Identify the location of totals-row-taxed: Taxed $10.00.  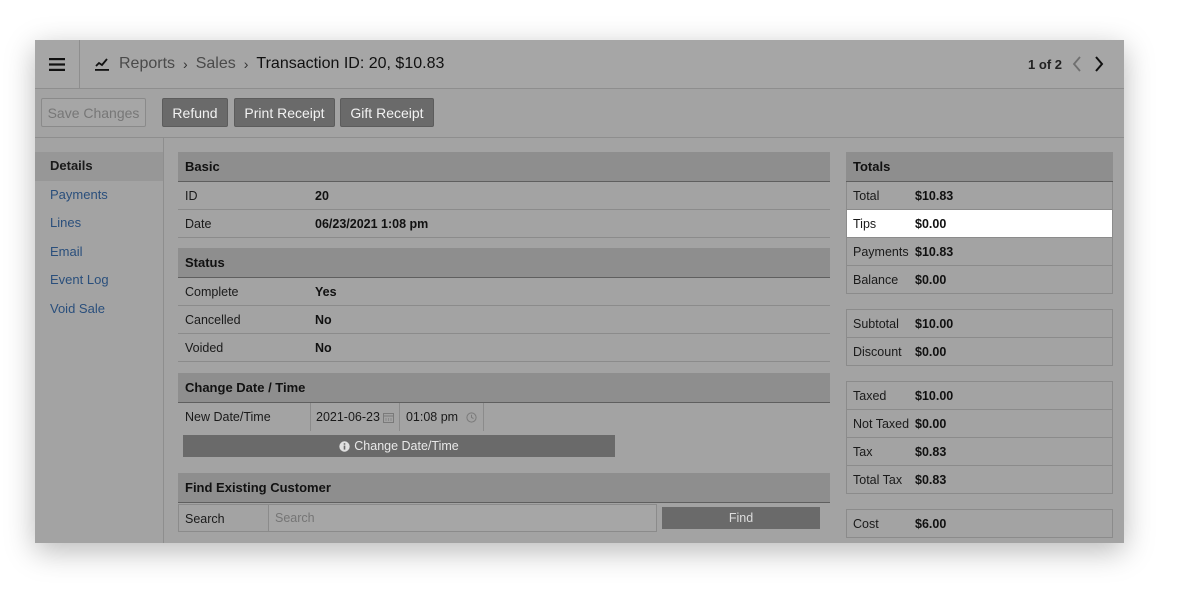
(979, 396).